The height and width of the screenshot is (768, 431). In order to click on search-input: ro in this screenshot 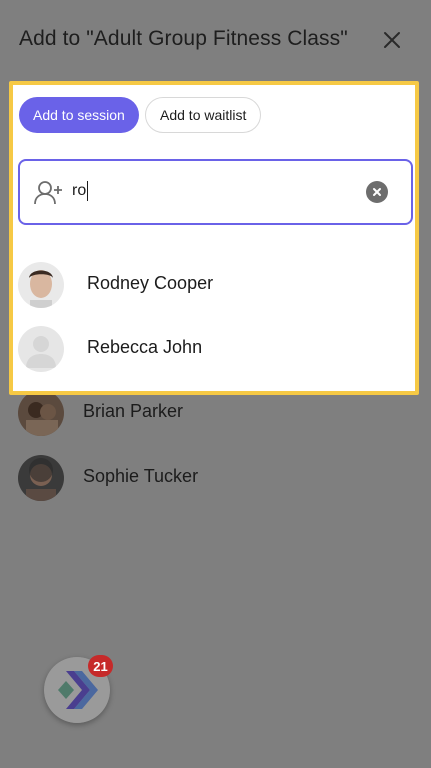, I will do `click(215, 192)`.